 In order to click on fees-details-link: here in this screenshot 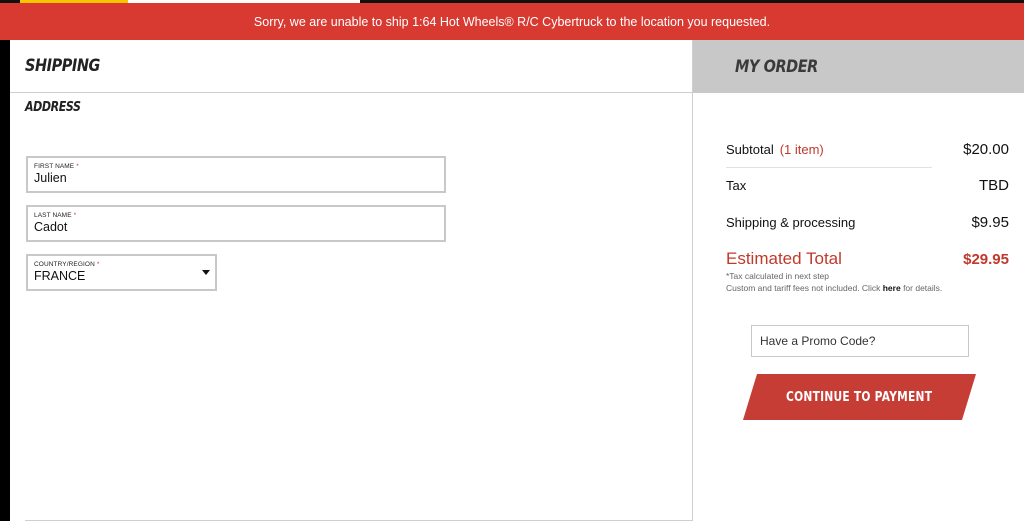, I will do `click(892, 288)`.